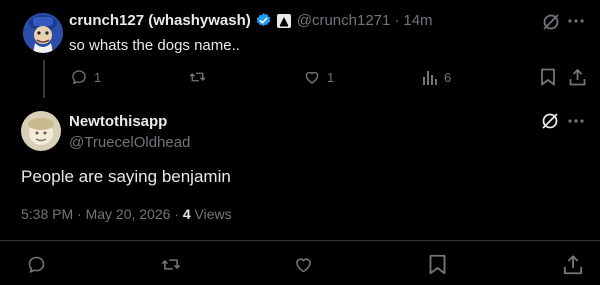  What do you see at coordinates (126, 176) in the screenshot?
I see `main-tweet-text: People are saying benjamin` at bounding box center [126, 176].